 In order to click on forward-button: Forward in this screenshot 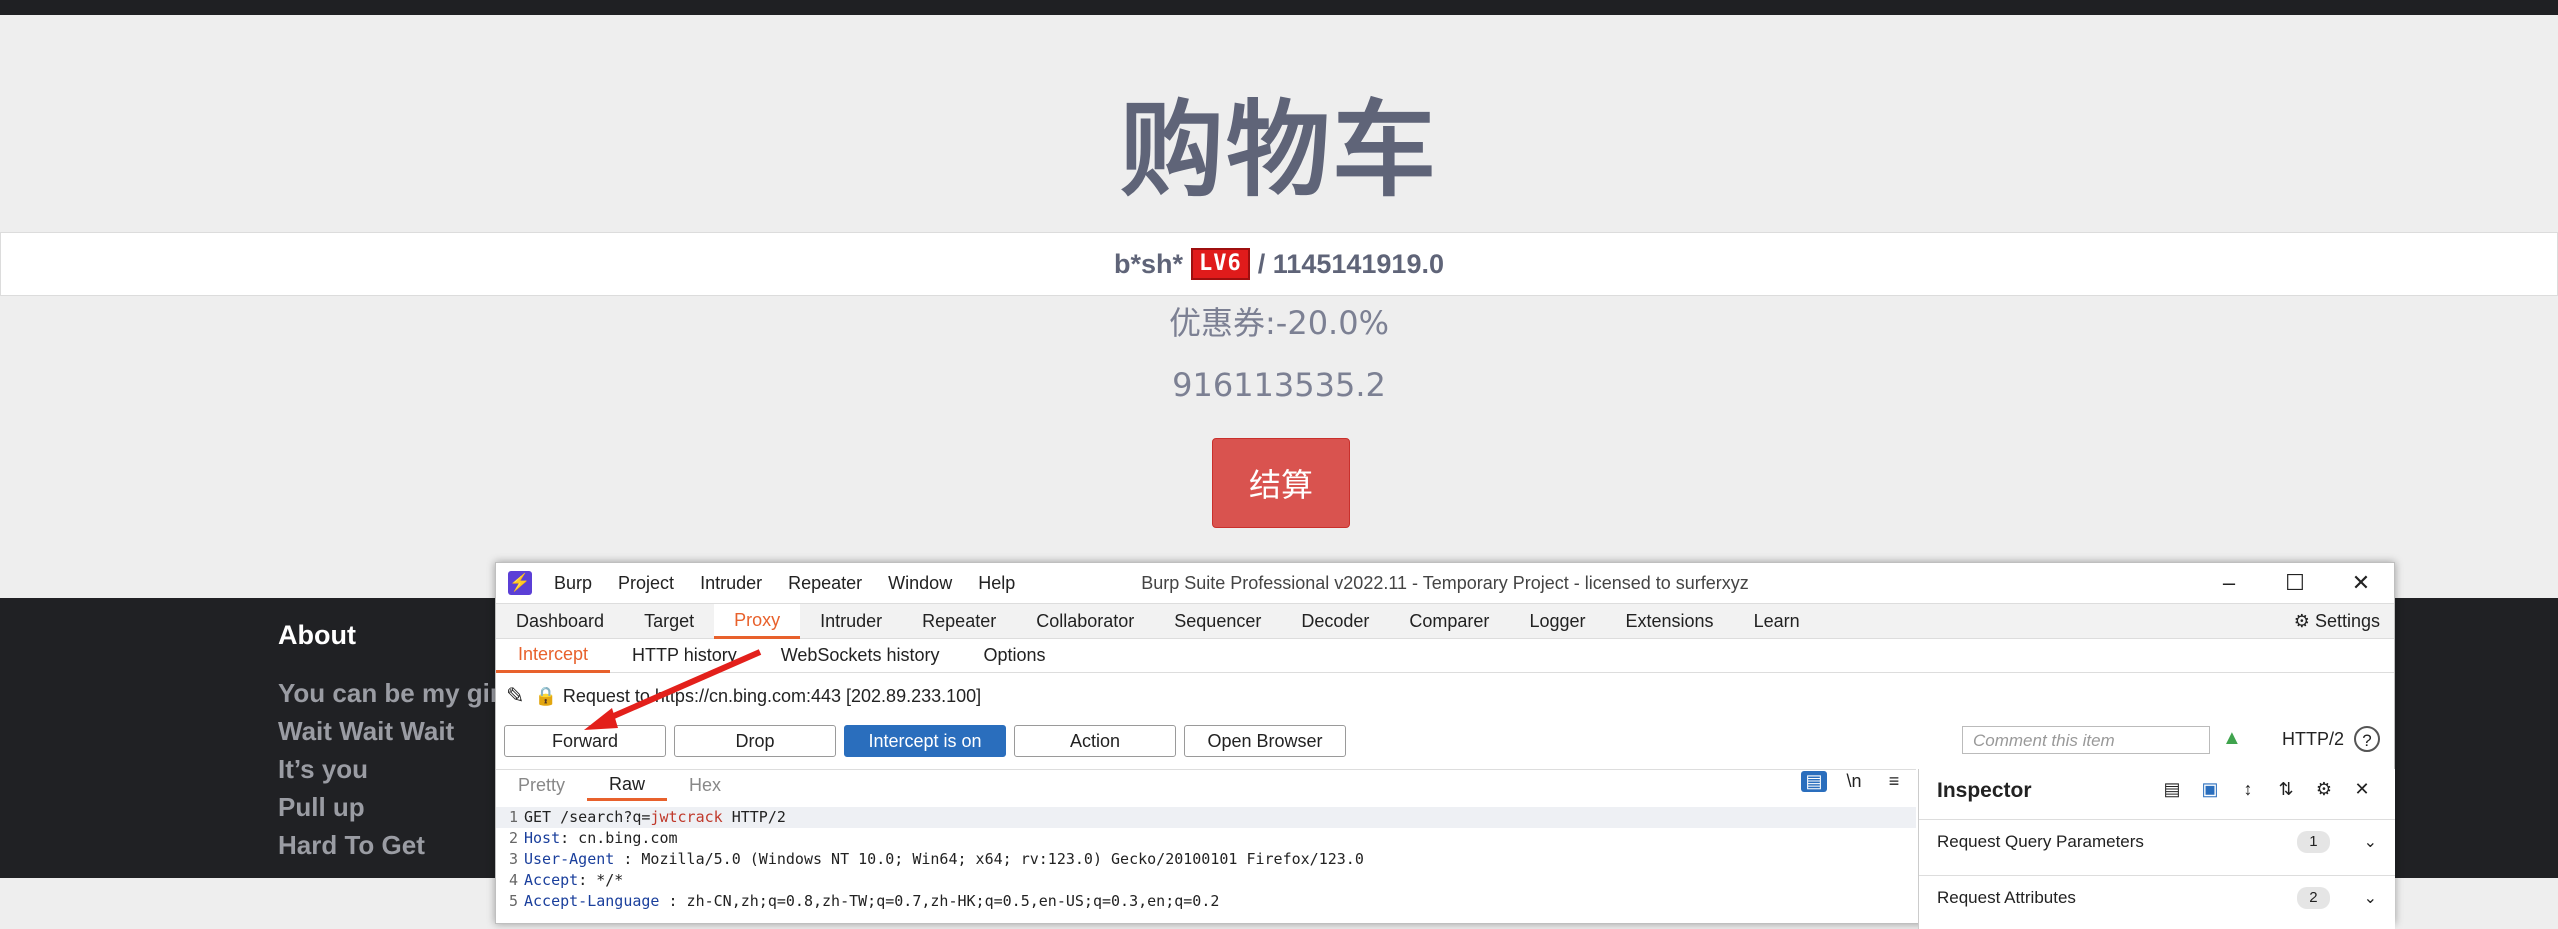, I will do `click(585, 741)`.